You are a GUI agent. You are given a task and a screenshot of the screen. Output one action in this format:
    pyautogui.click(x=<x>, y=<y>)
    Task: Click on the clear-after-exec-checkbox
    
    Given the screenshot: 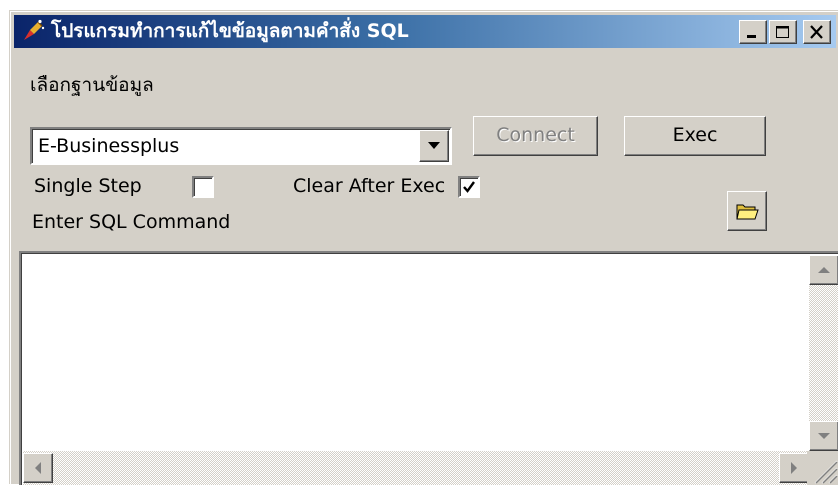 What is the action you would take?
    pyautogui.click(x=469, y=187)
    